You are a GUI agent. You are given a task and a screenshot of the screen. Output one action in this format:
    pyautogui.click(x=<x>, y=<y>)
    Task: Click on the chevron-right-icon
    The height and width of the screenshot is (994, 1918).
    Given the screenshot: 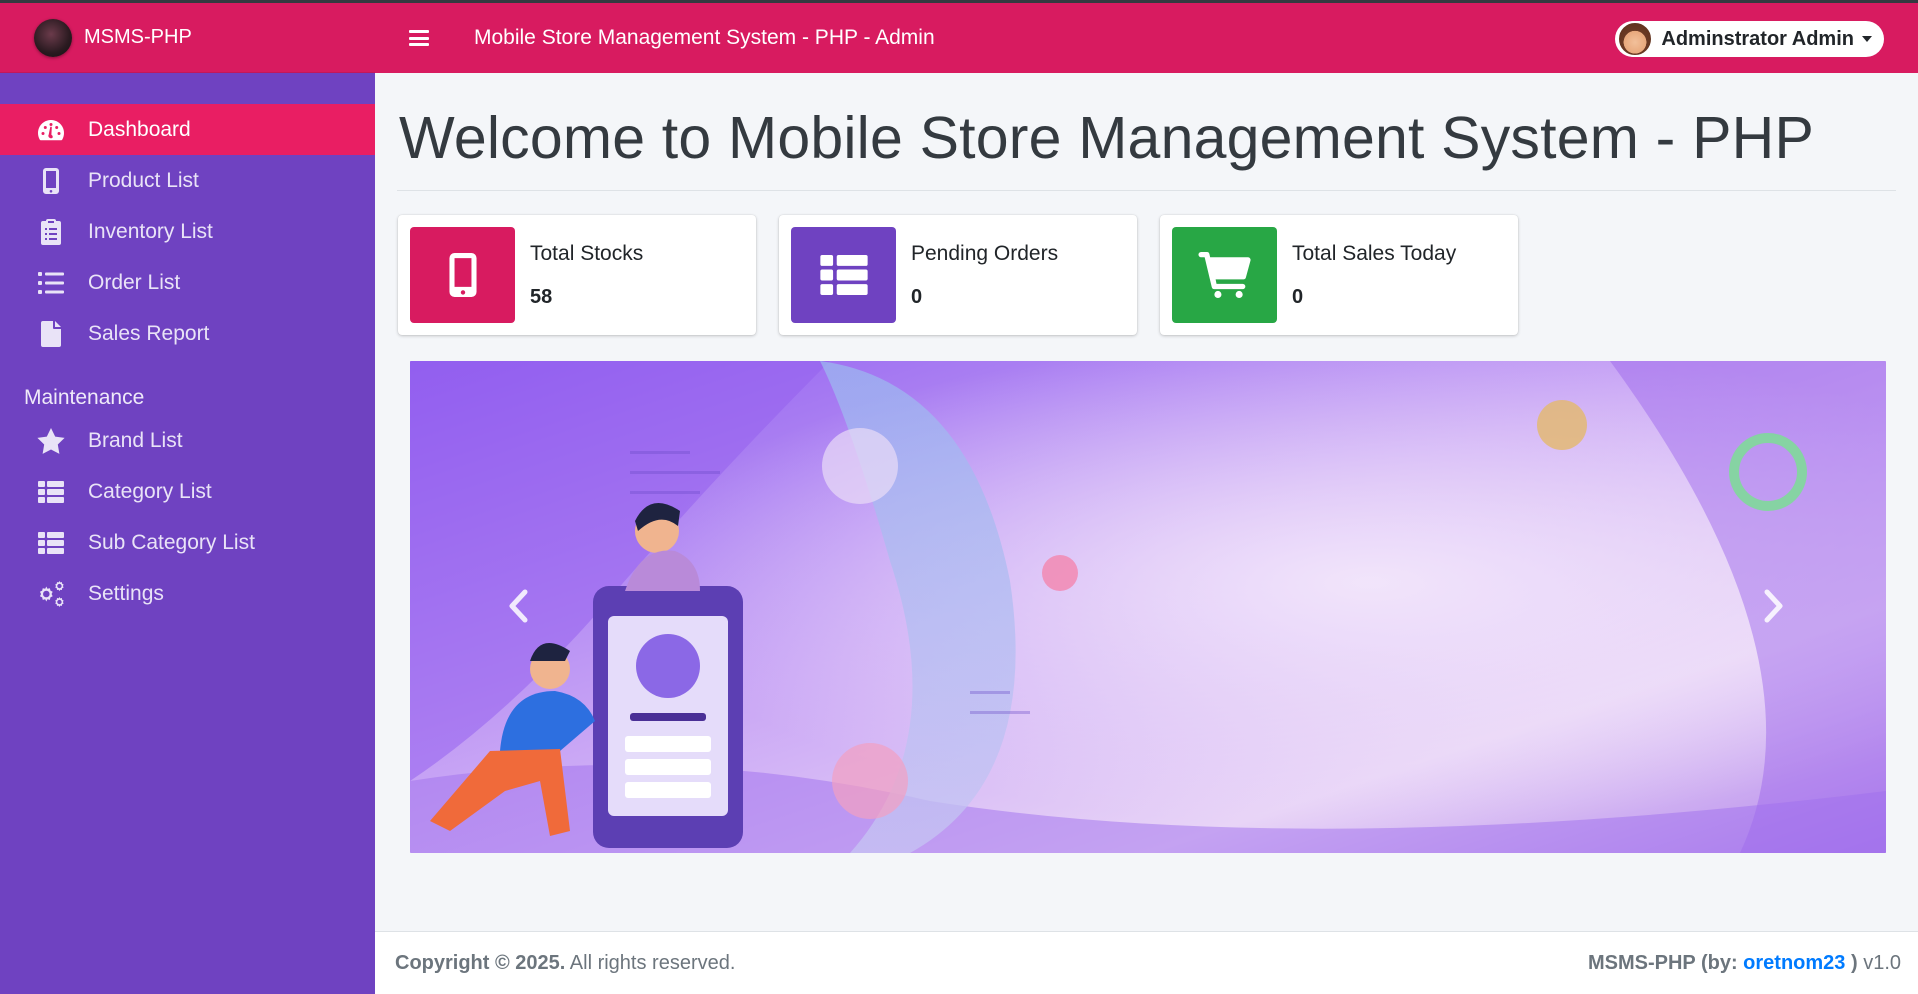 What is the action you would take?
    pyautogui.click(x=1773, y=606)
    